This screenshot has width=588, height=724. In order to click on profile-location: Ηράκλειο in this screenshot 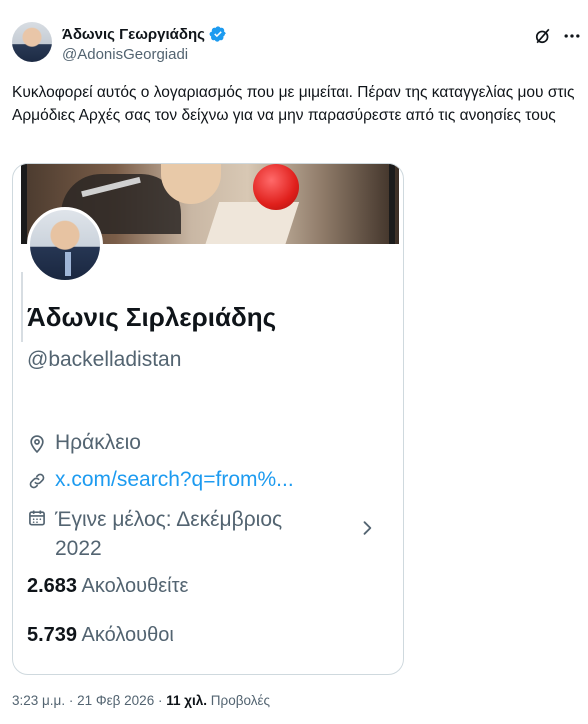, I will do `click(98, 442)`.